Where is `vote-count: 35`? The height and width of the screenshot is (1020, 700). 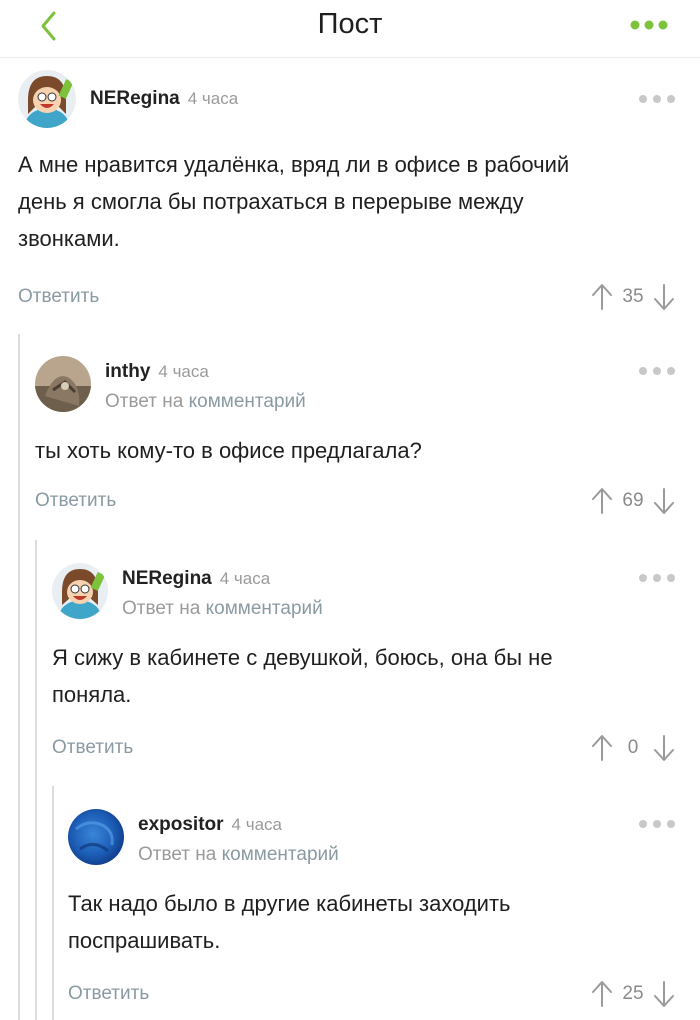
vote-count: 35 is located at coordinates (633, 296).